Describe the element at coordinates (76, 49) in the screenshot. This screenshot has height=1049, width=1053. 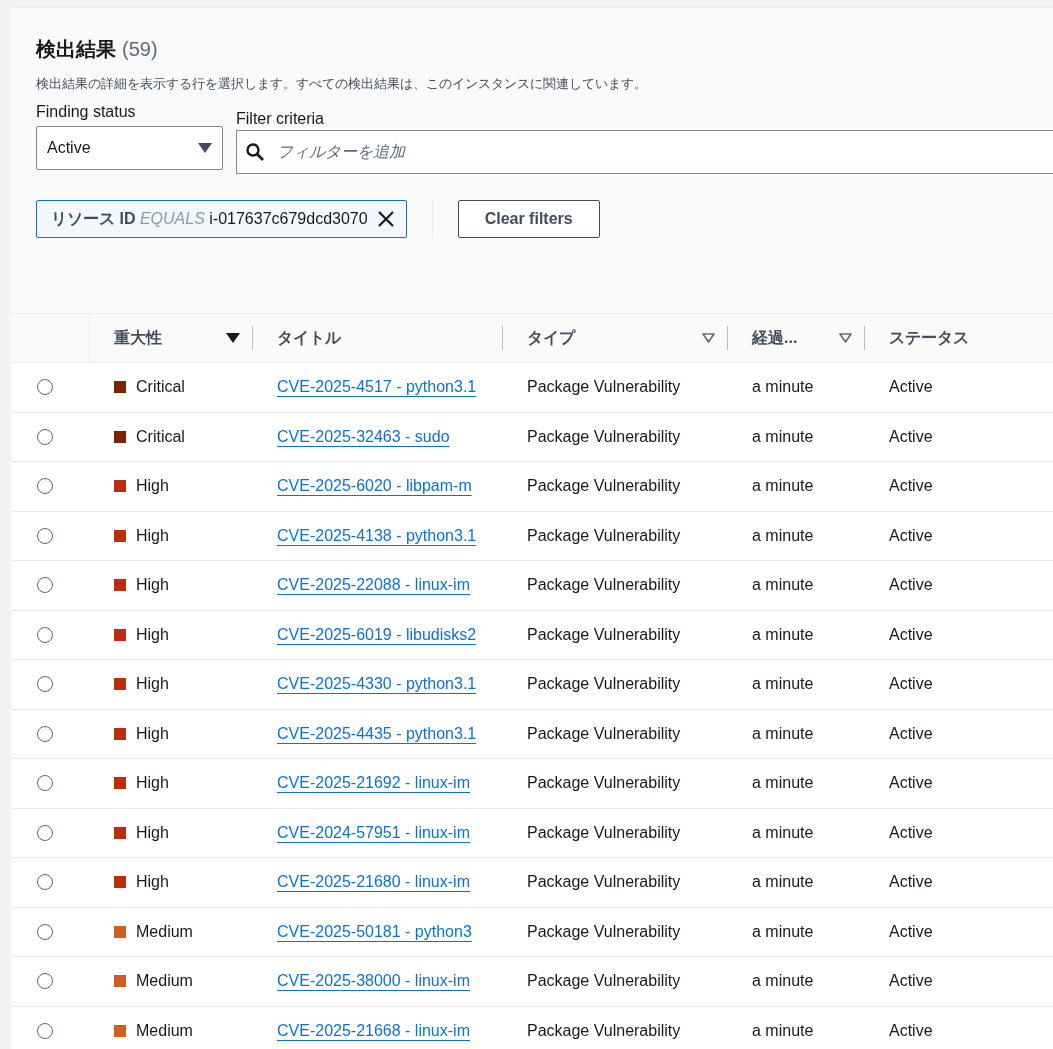
I see `section-title: 検出結果` at that location.